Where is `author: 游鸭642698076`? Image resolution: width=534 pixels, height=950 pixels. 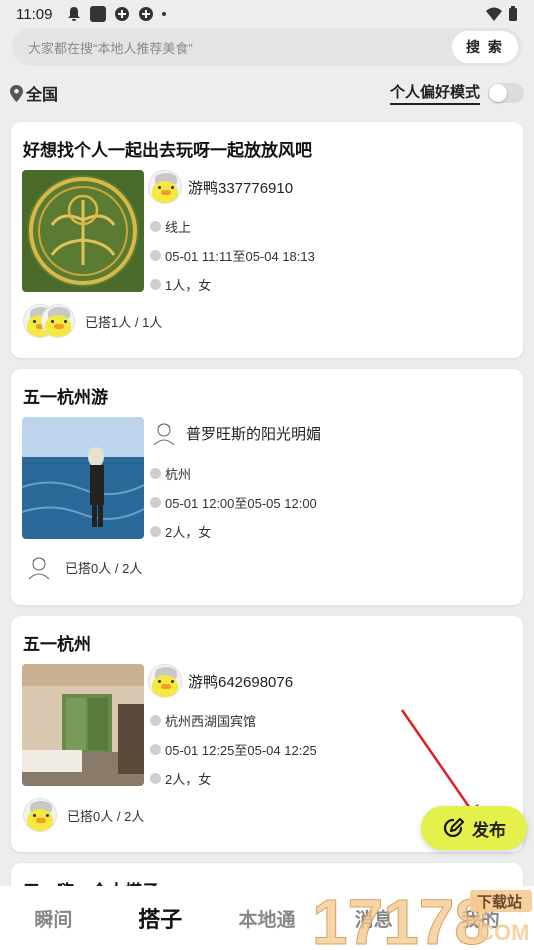 author: 游鸭642698076 is located at coordinates (220, 681).